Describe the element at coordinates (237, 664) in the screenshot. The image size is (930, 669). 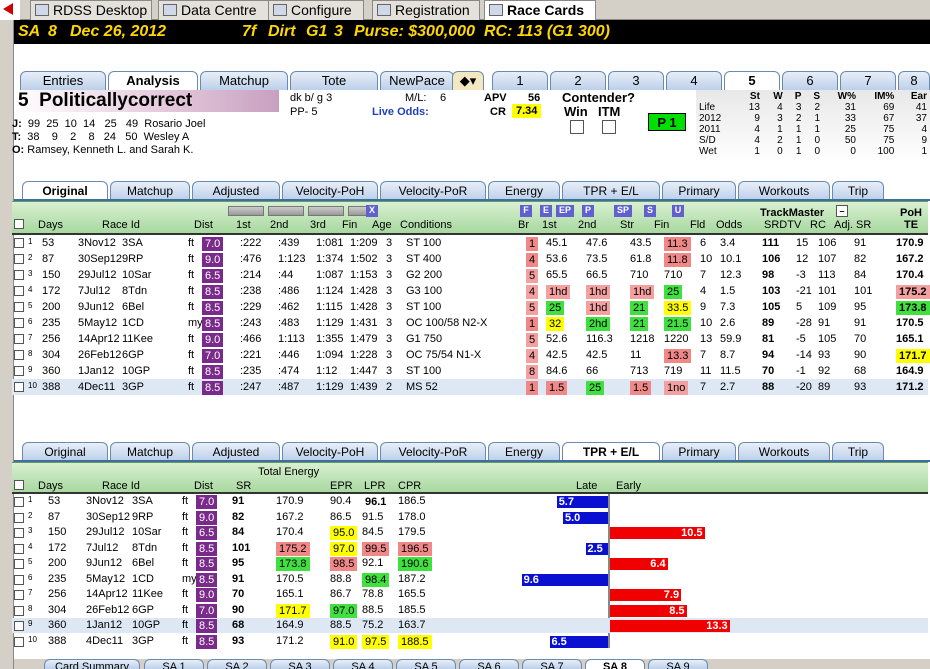
I see `bottom-tab-sa-2: SA 2` at that location.